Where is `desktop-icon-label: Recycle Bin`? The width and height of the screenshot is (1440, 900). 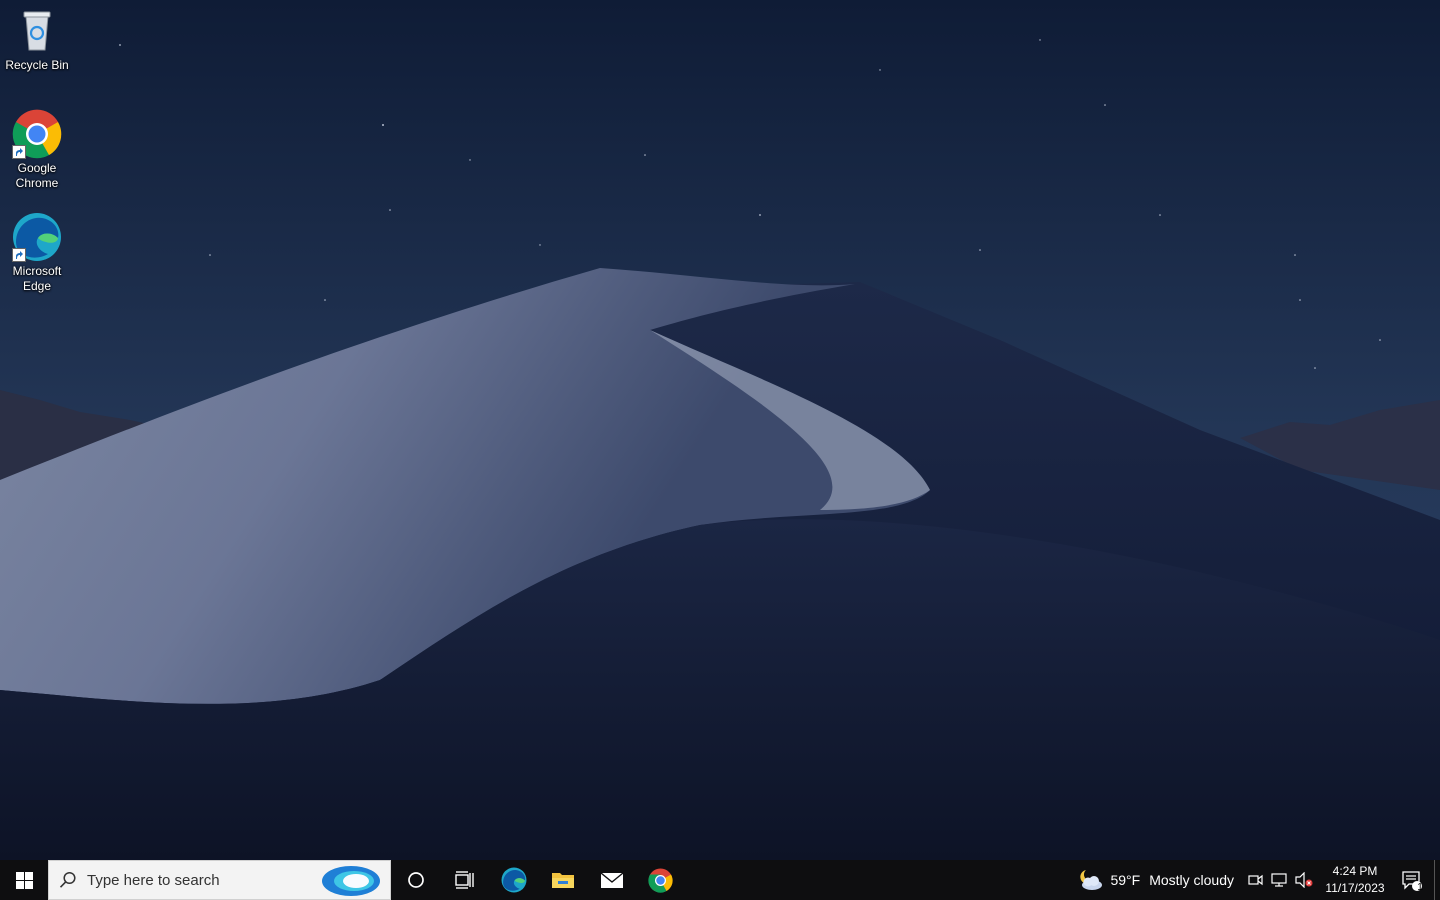
desktop-icon-label: Recycle Bin is located at coordinates (37, 65).